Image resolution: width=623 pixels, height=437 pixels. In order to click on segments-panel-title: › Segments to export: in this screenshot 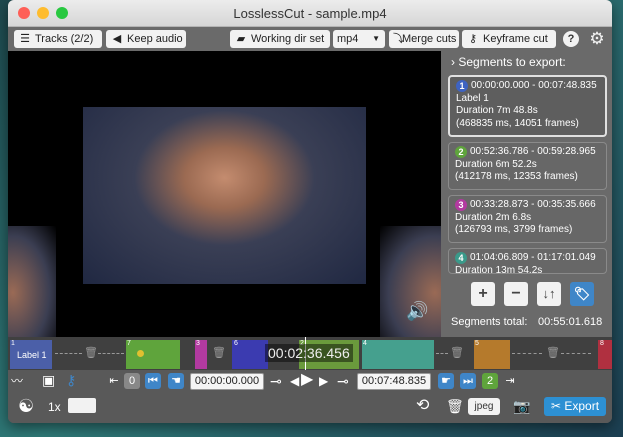, I will do `click(508, 62)`.